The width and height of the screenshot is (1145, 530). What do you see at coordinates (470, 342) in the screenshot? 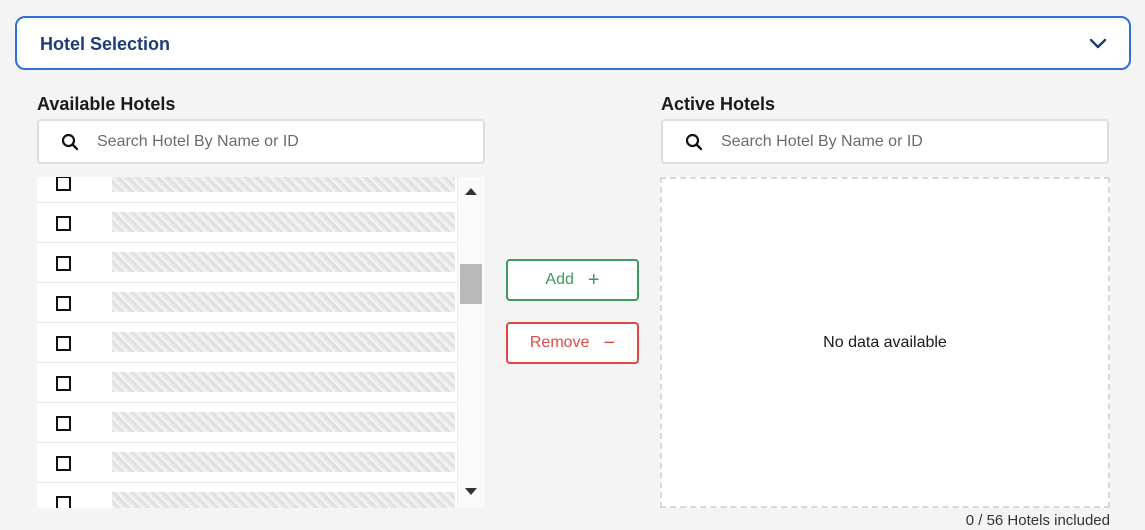
I see `list-scrollbar` at bounding box center [470, 342].